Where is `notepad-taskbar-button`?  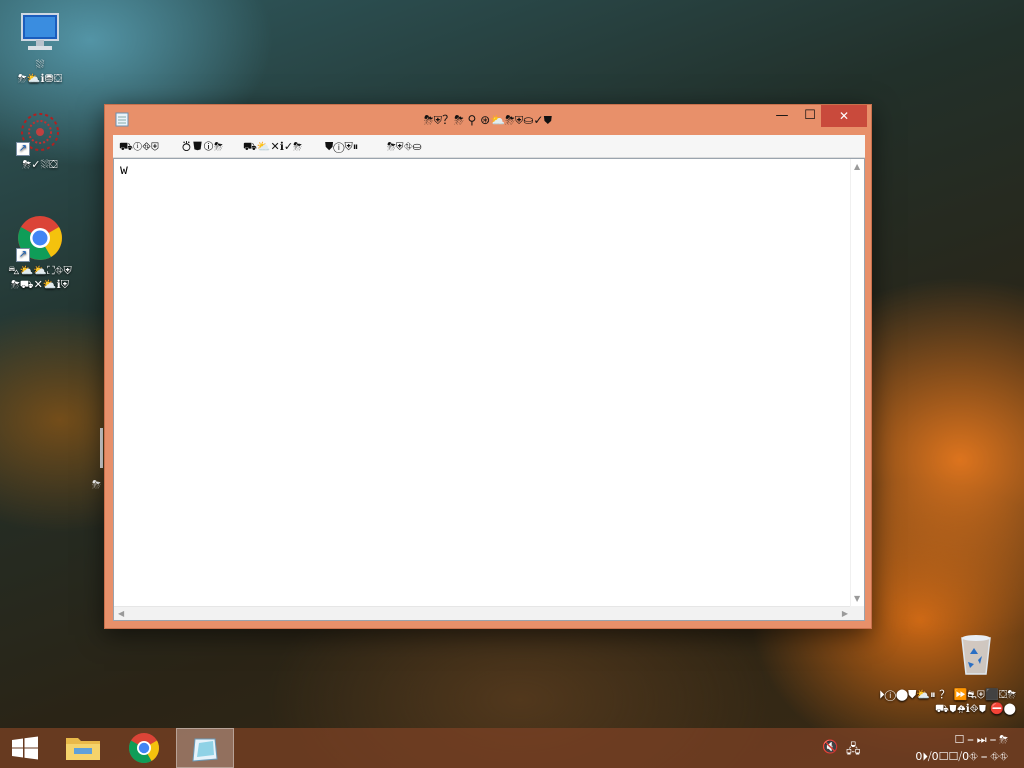 notepad-taskbar-button is located at coordinates (205, 748).